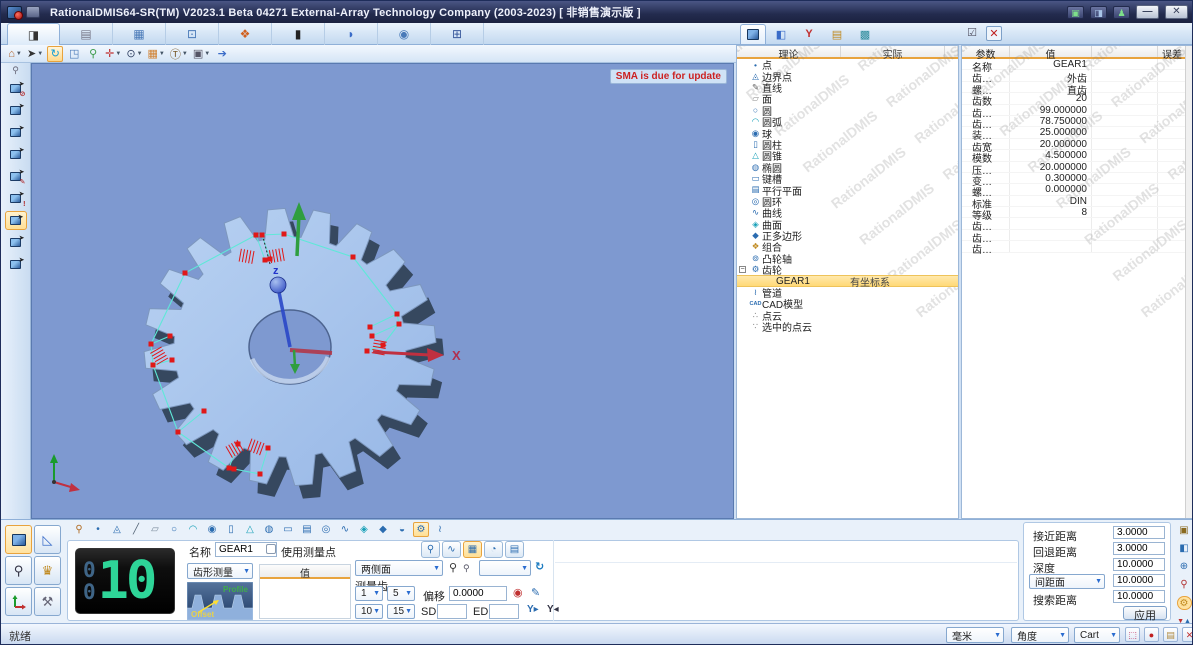  What do you see at coordinates (865, 34) in the screenshot?
I see `tree-tab-report: ▩` at bounding box center [865, 34].